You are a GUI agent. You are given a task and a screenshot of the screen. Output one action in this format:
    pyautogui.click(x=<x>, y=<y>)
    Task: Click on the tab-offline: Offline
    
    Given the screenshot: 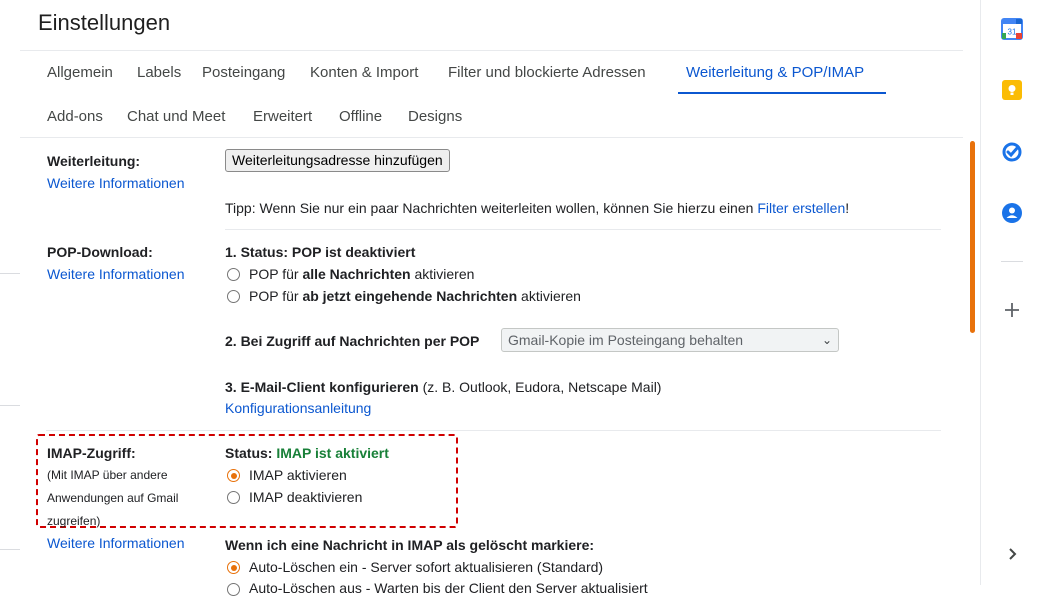 What is the action you would take?
    pyautogui.click(x=360, y=116)
    